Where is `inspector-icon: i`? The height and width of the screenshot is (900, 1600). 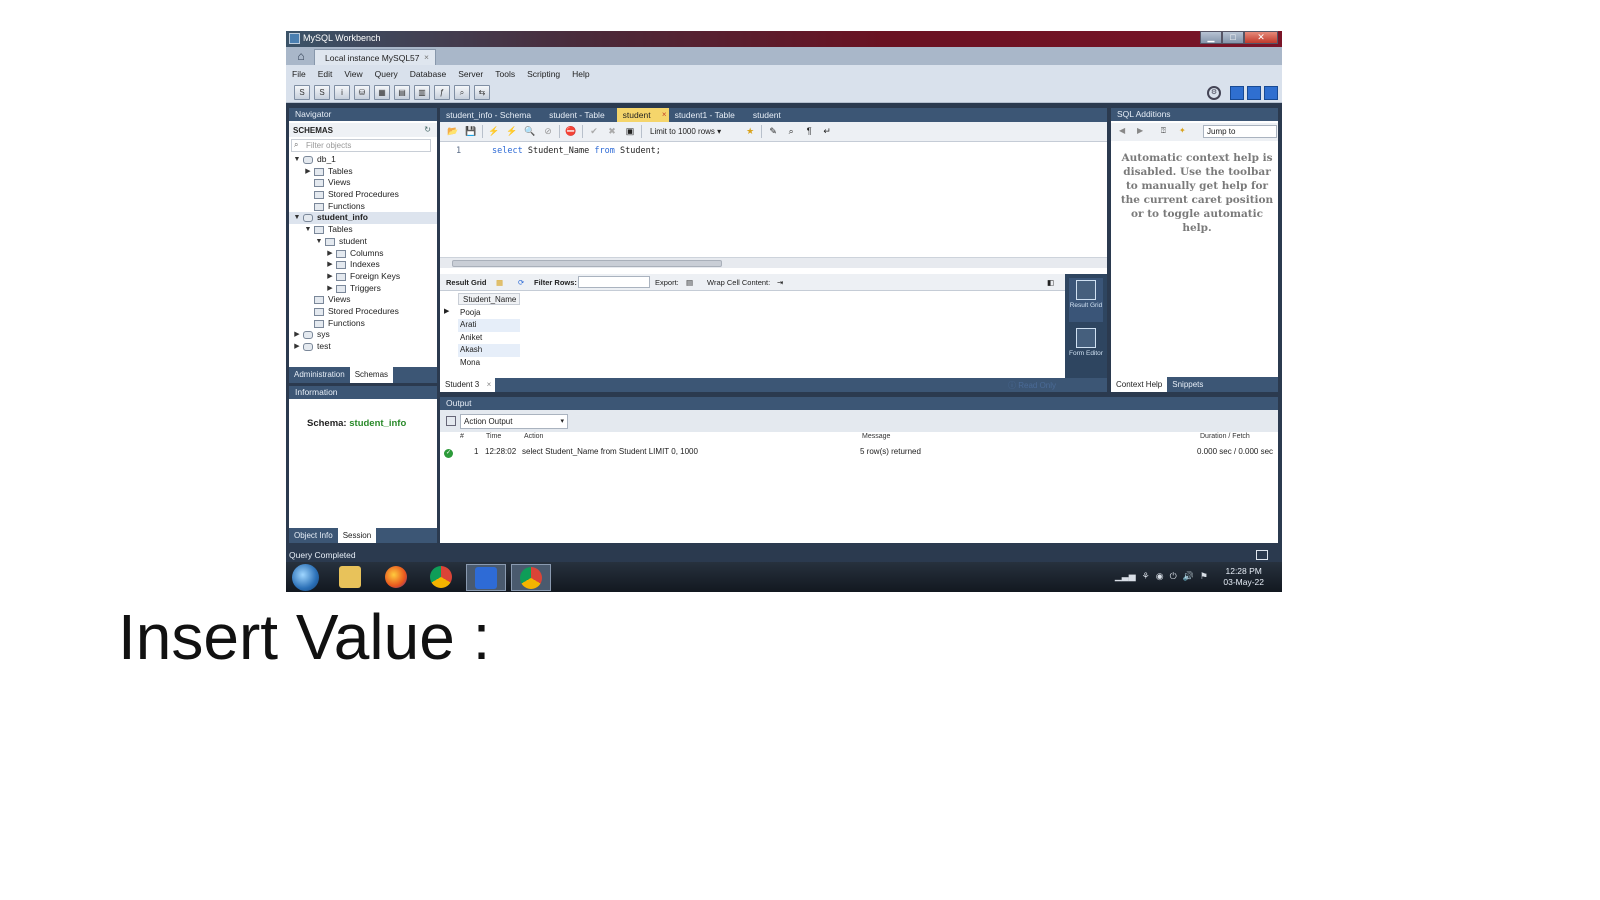 inspector-icon: i is located at coordinates (342, 92).